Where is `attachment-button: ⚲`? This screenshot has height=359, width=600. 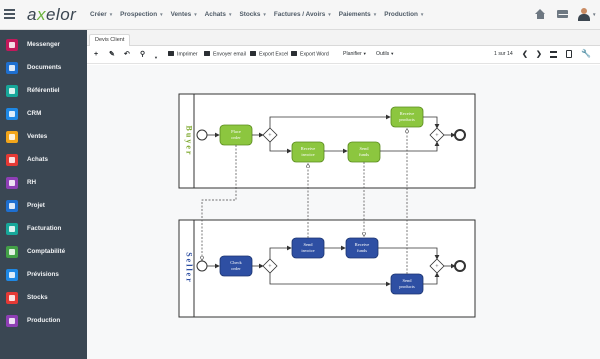
attachment-button: ⚲ is located at coordinates (142, 54).